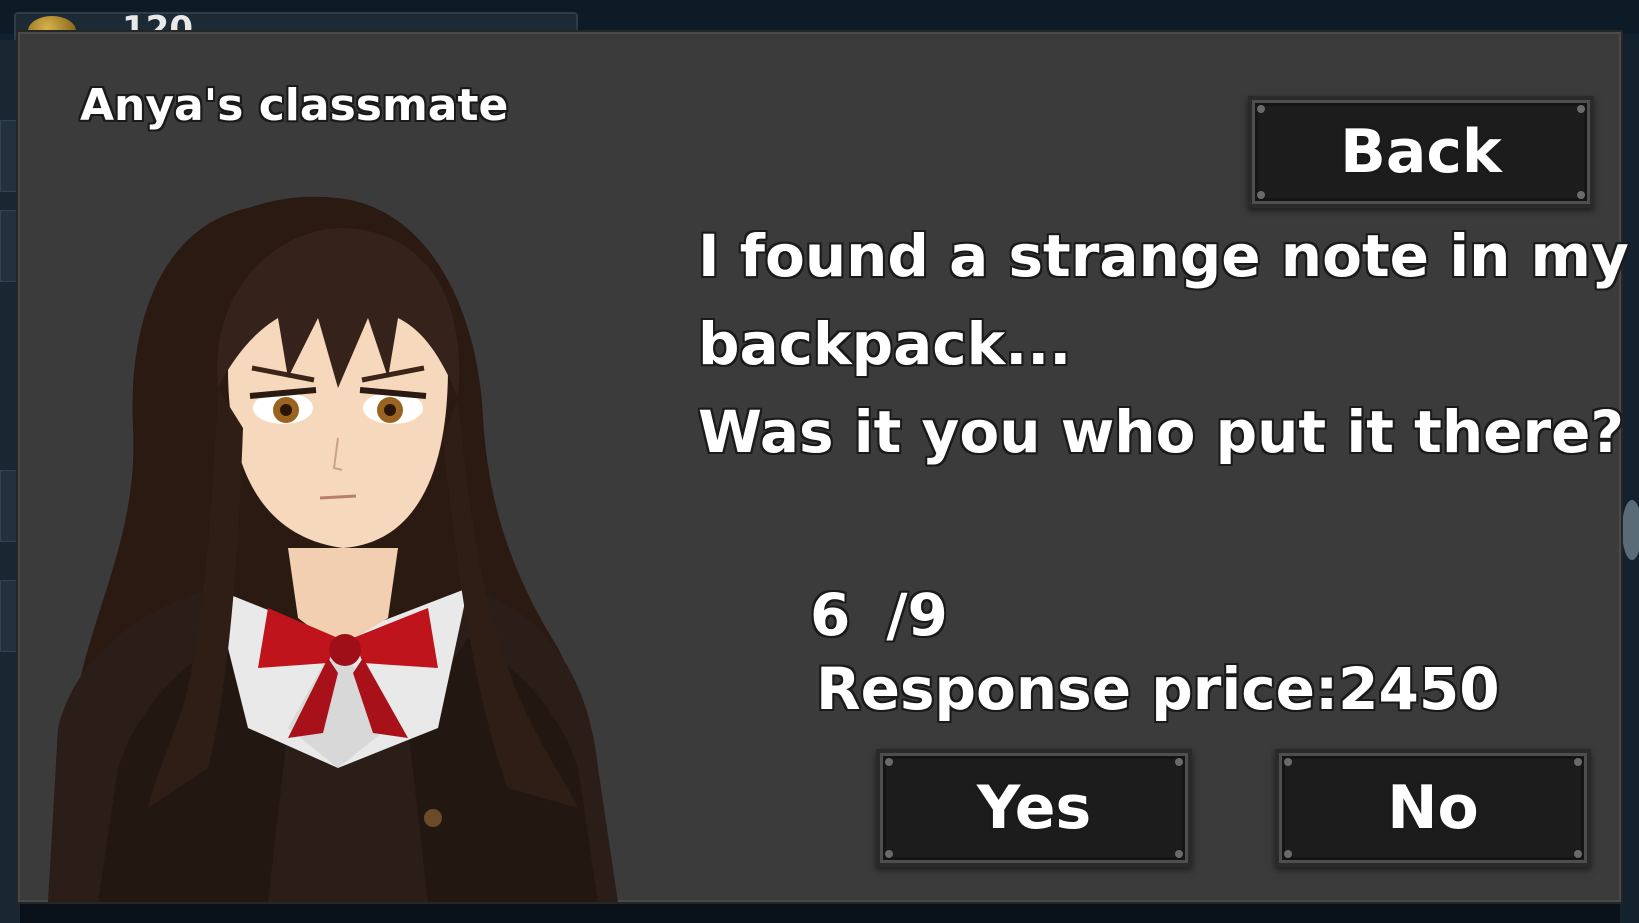 The width and height of the screenshot is (1639, 923). Describe the element at coordinates (879, 615) in the screenshot. I see `question-counter: 6/9` at that location.